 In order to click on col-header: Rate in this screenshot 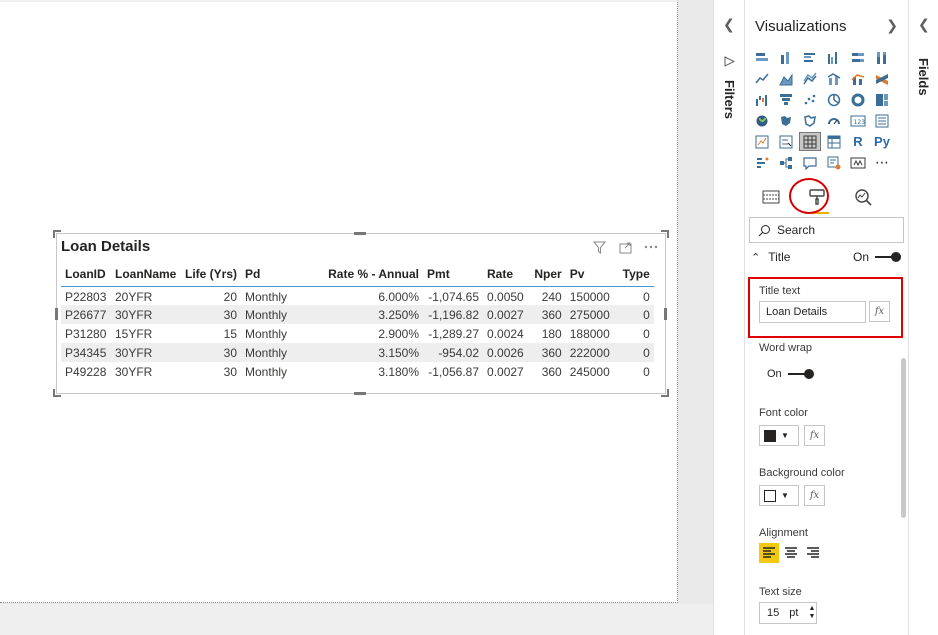, I will do `click(505, 274)`.